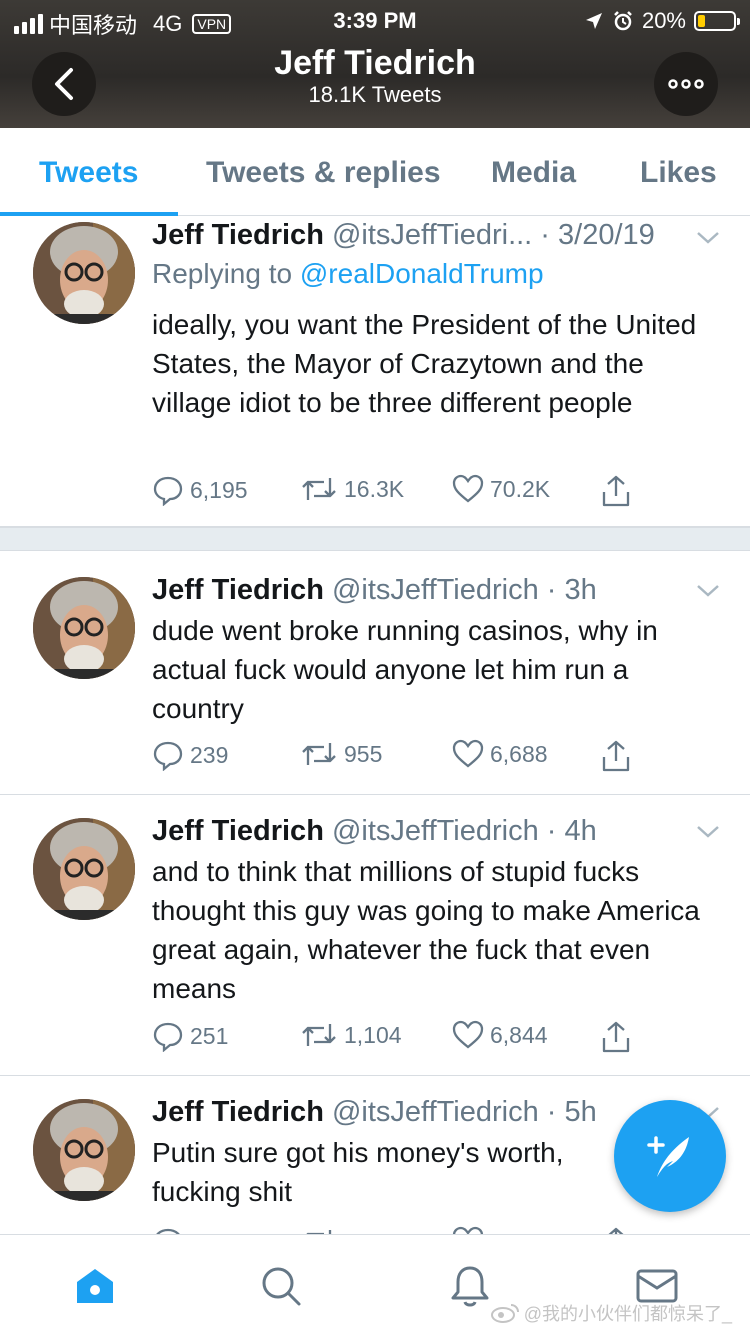 The width and height of the screenshot is (750, 1334). Describe the element at coordinates (374, 488) in the screenshot. I see `retweet-count: 16.3K` at that location.